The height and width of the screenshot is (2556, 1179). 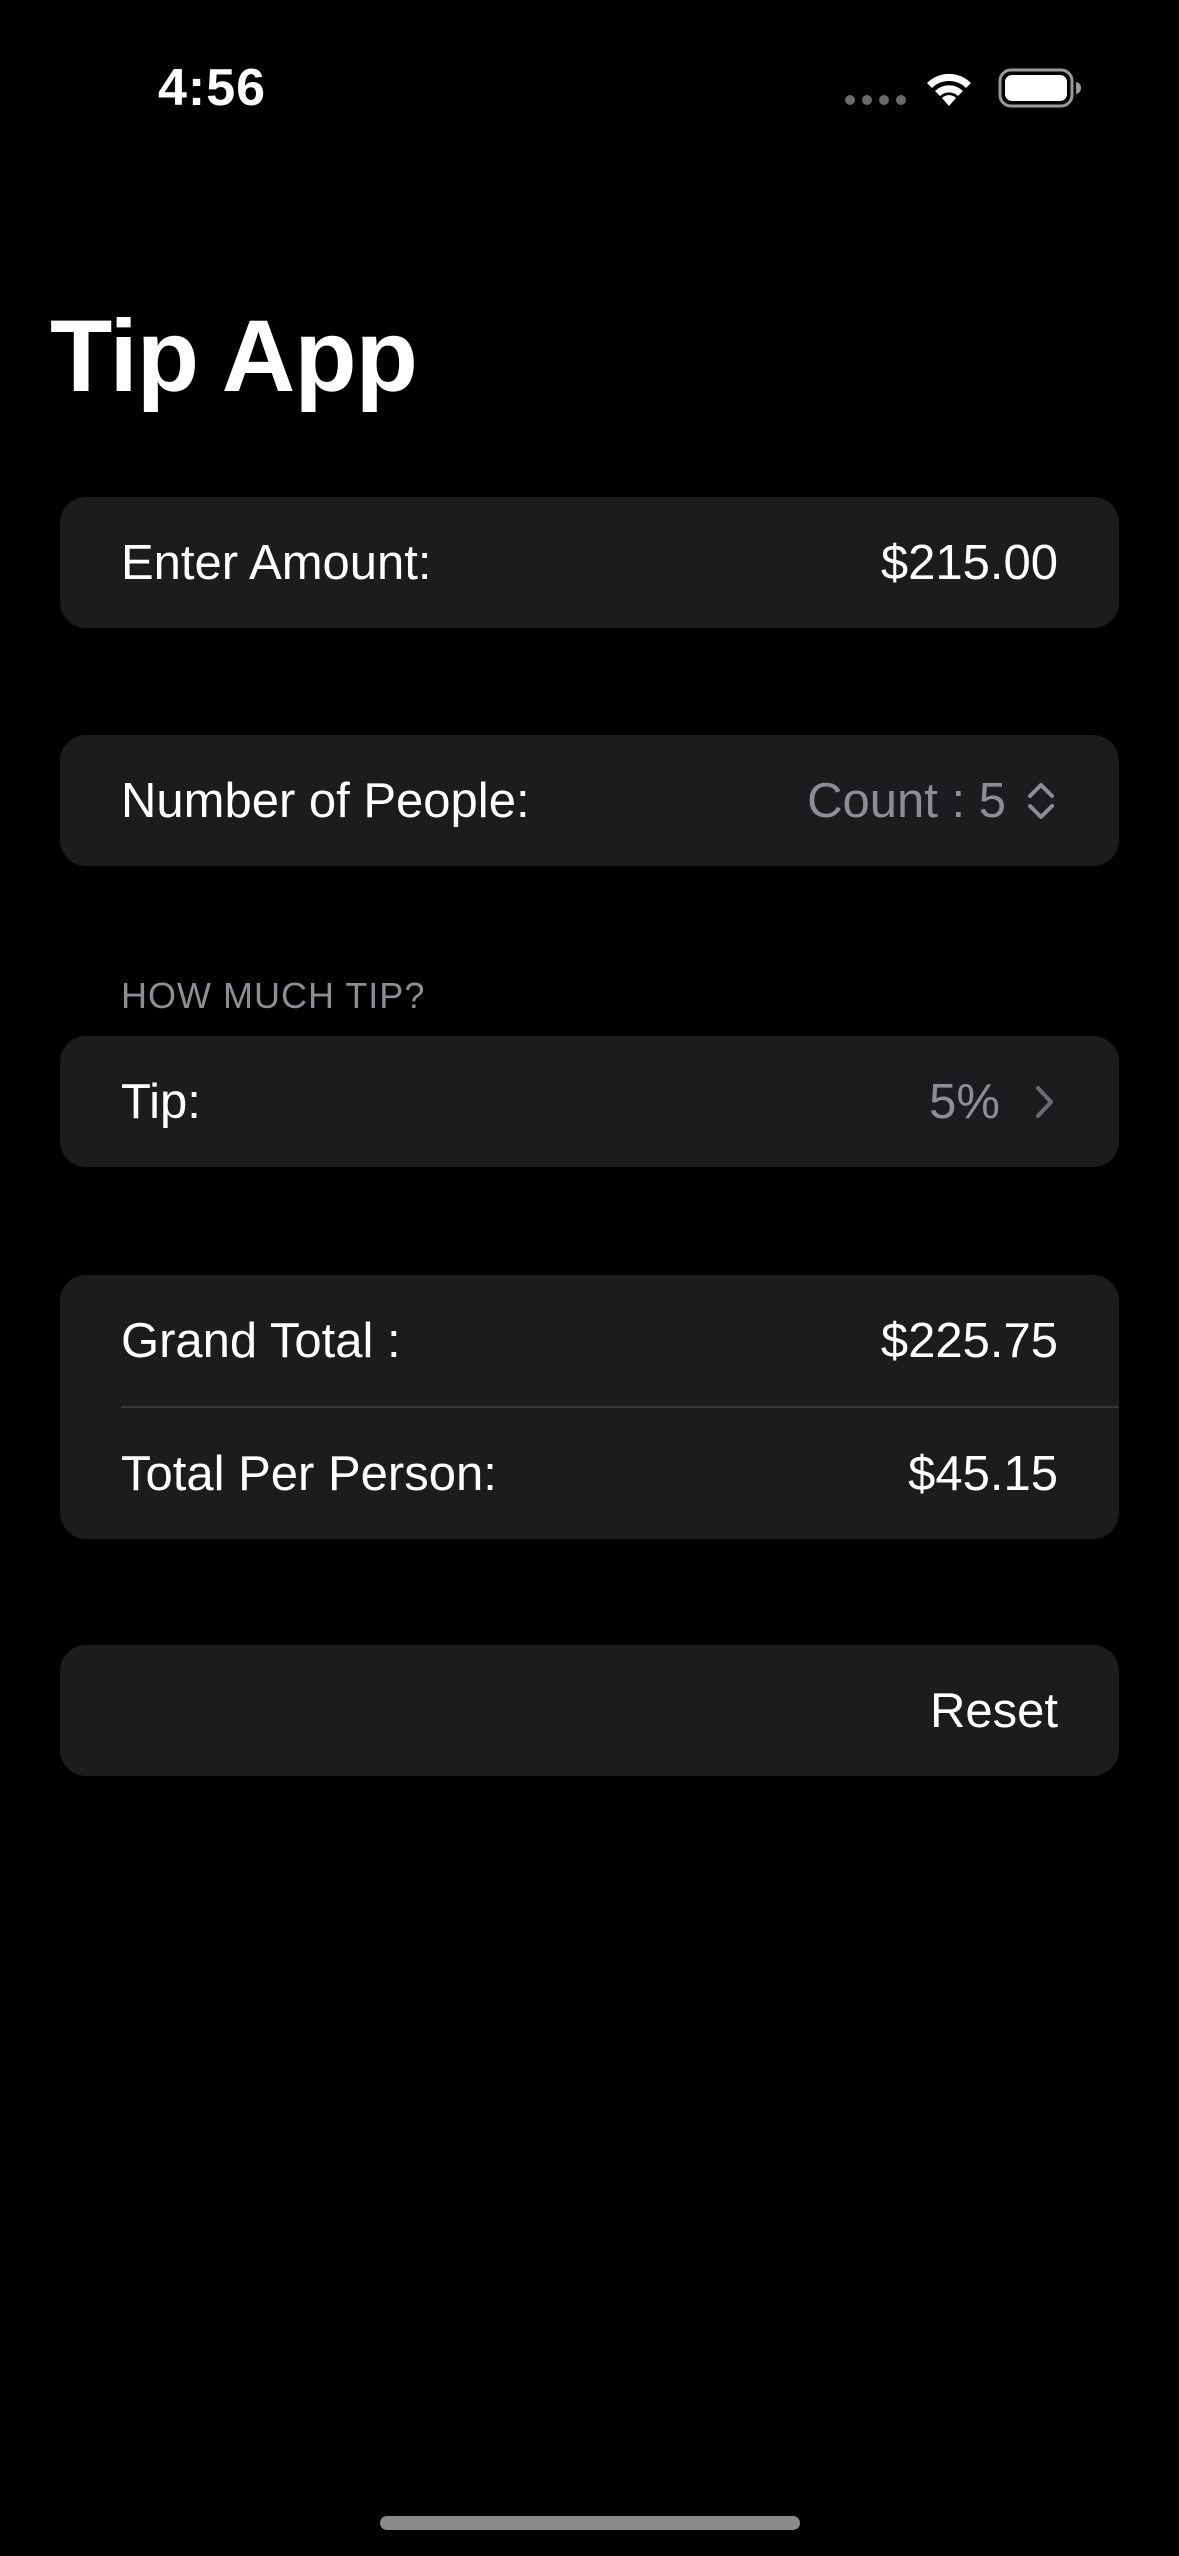 I want to click on people-picker-row: Number of People: Count : 5, so click(x=589, y=800).